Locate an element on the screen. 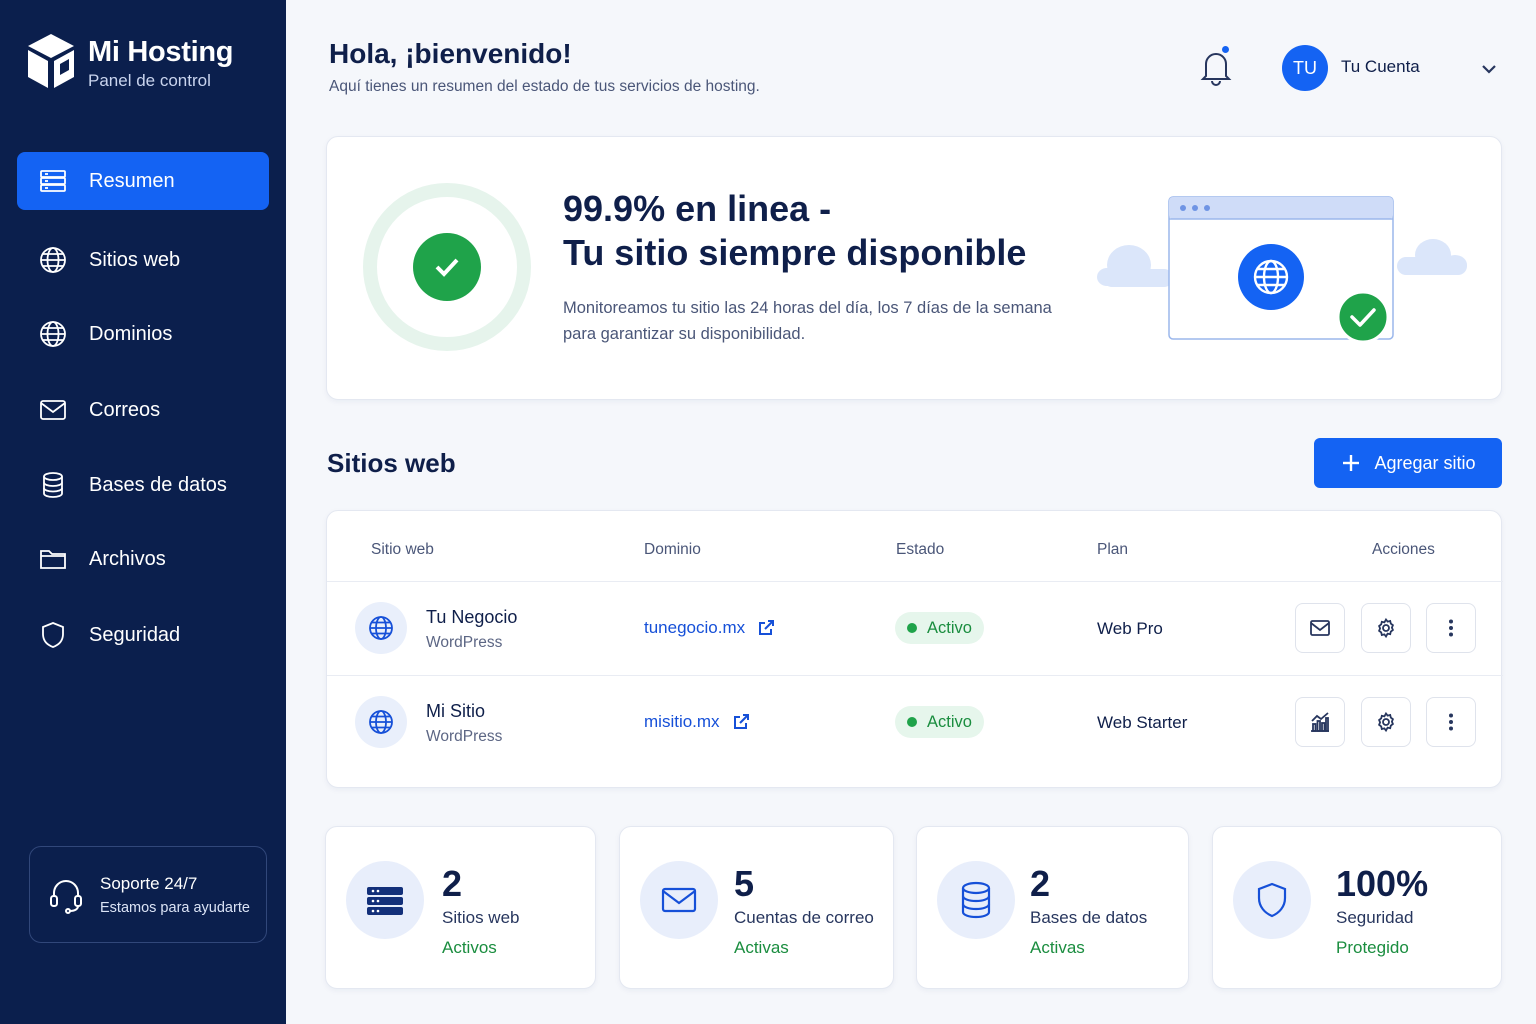 The width and height of the screenshot is (1536, 1024). add-site-button: Agregar sitio is located at coordinates (1408, 463).